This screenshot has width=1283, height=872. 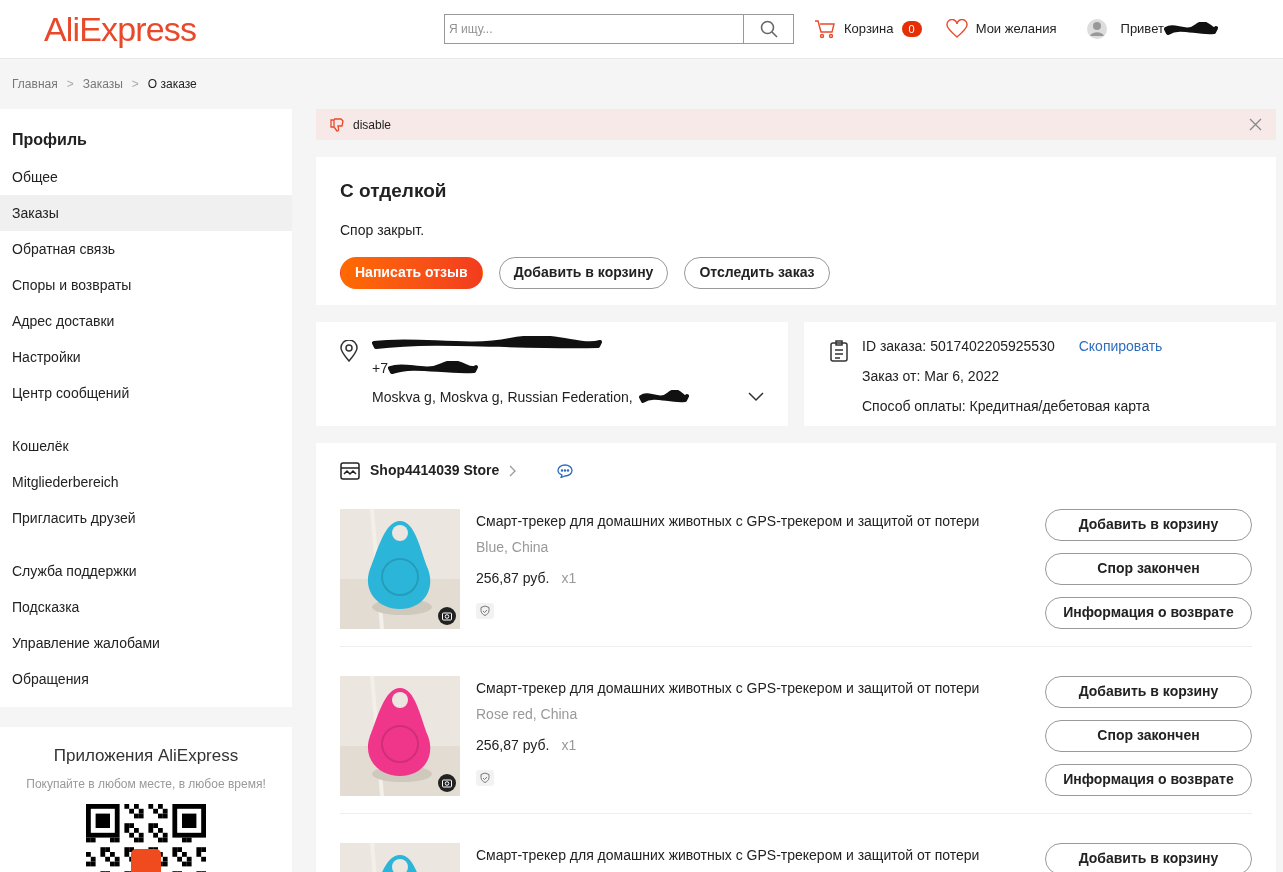 What do you see at coordinates (146, 784) in the screenshot?
I see `promo-subtitle: Покупайте в любом месте, в любое время!` at bounding box center [146, 784].